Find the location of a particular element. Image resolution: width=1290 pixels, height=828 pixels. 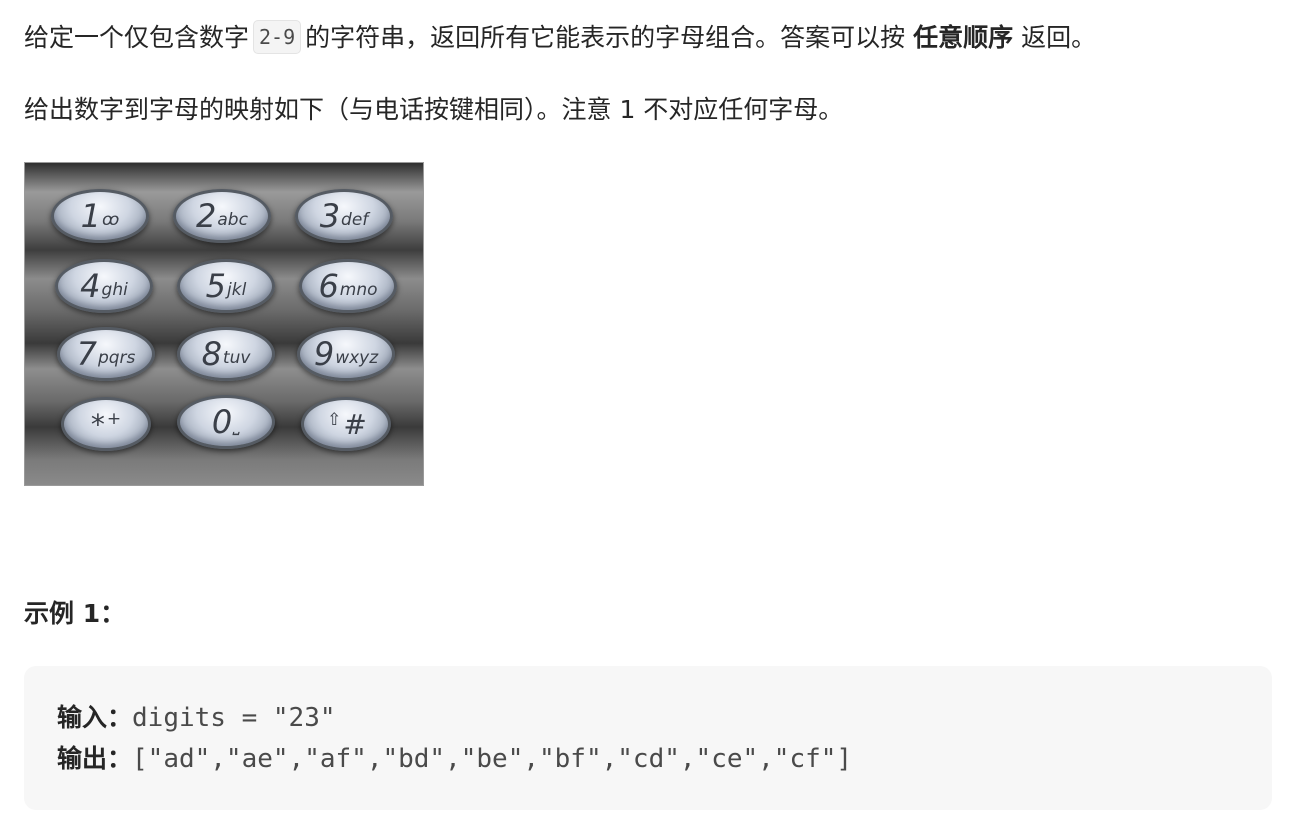

keypad-key-hash: ⇧ # is located at coordinates (346, 424).